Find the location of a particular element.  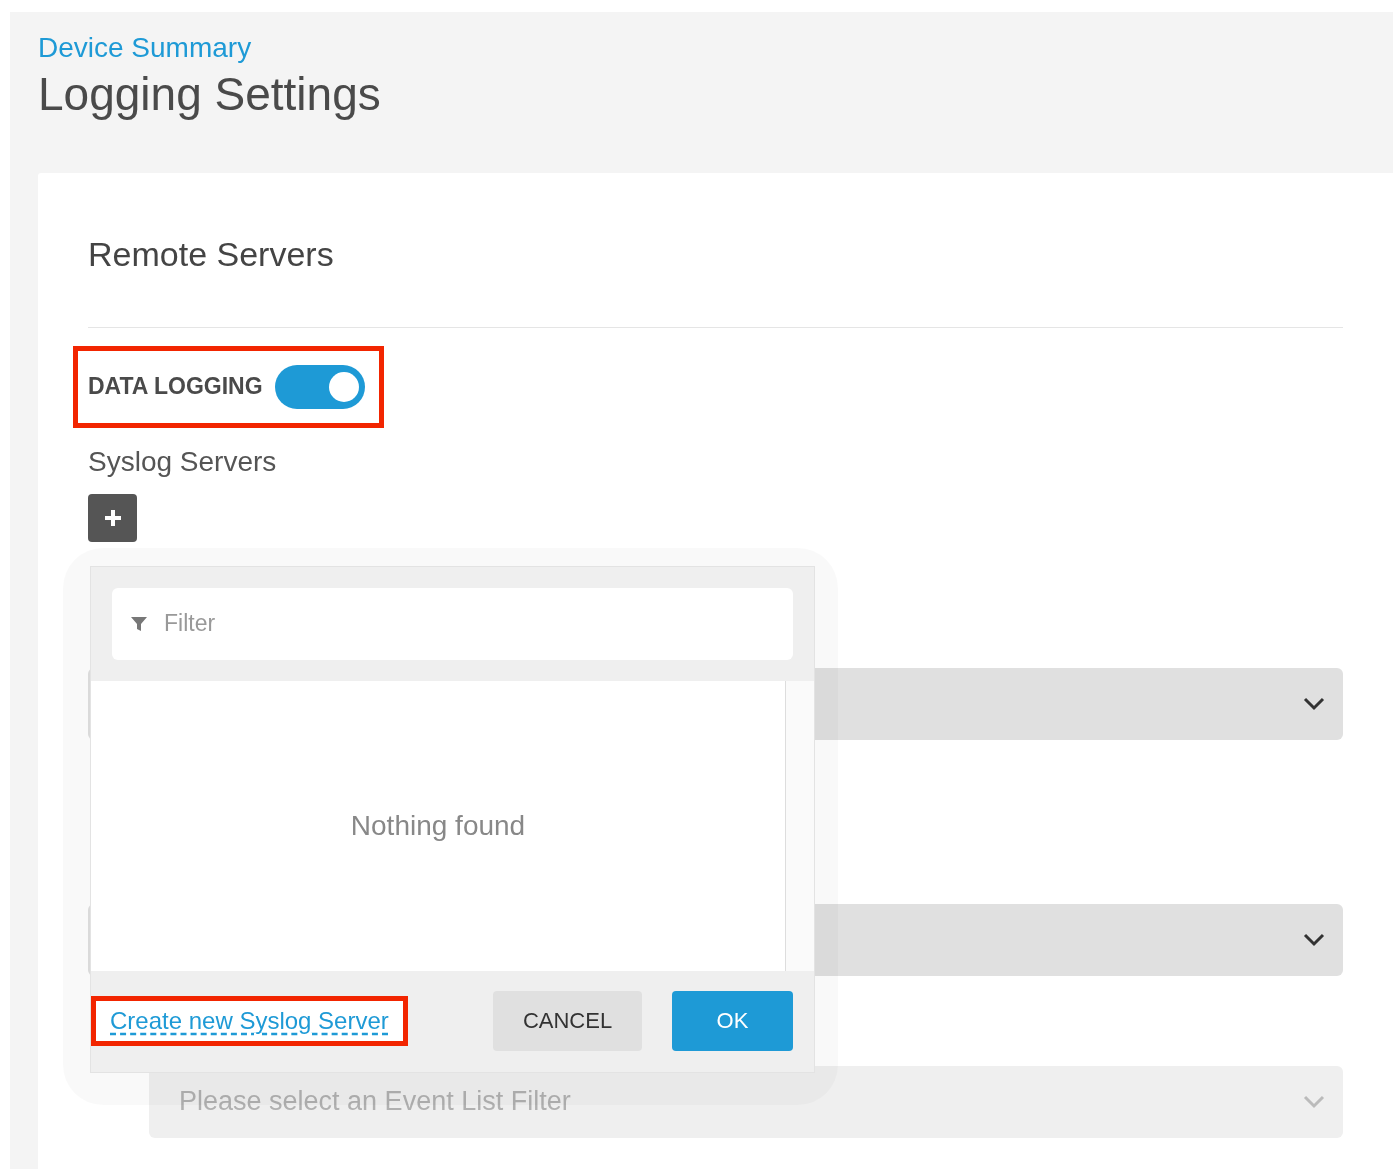

empty-message: Nothing found is located at coordinates (438, 825).